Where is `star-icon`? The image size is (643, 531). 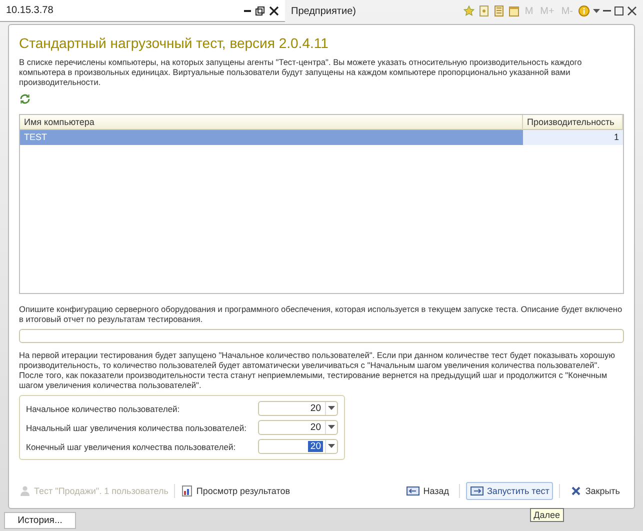
star-icon is located at coordinates (468, 11).